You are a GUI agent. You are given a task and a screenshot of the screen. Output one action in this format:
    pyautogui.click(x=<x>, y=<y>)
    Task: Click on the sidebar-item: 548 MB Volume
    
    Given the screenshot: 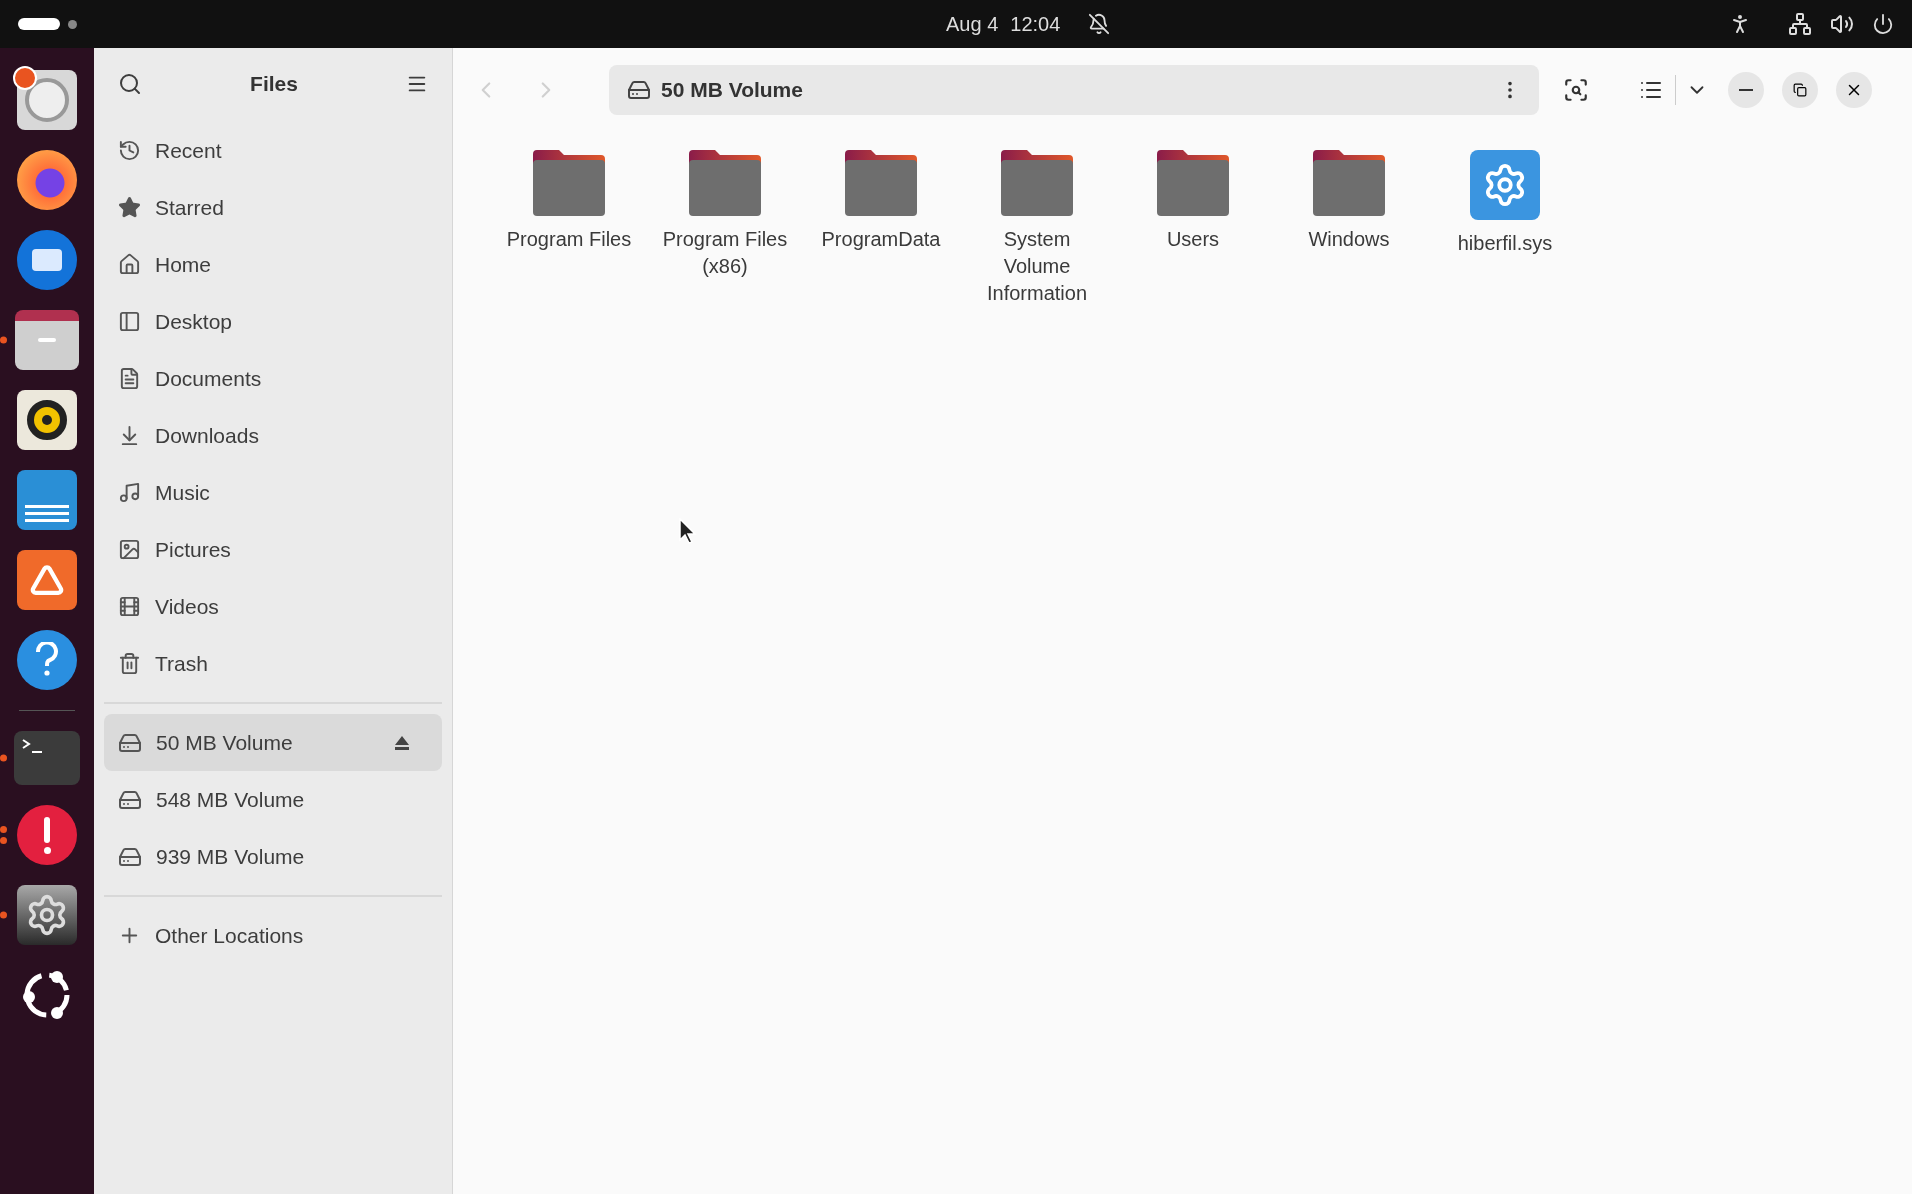 What is the action you would take?
    pyautogui.click(x=273, y=799)
    